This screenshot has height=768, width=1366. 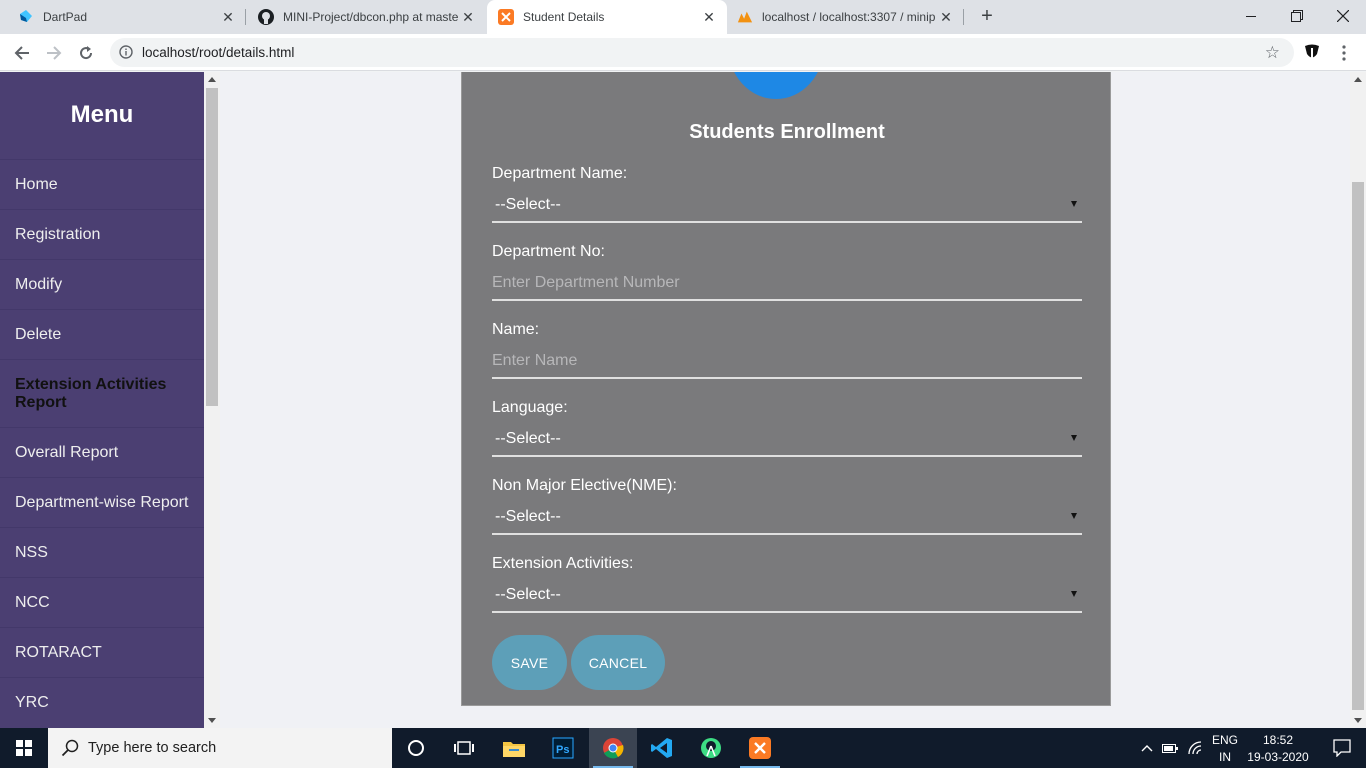 What do you see at coordinates (1278, 740) in the screenshot?
I see `time-text: 18:52` at bounding box center [1278, 740].